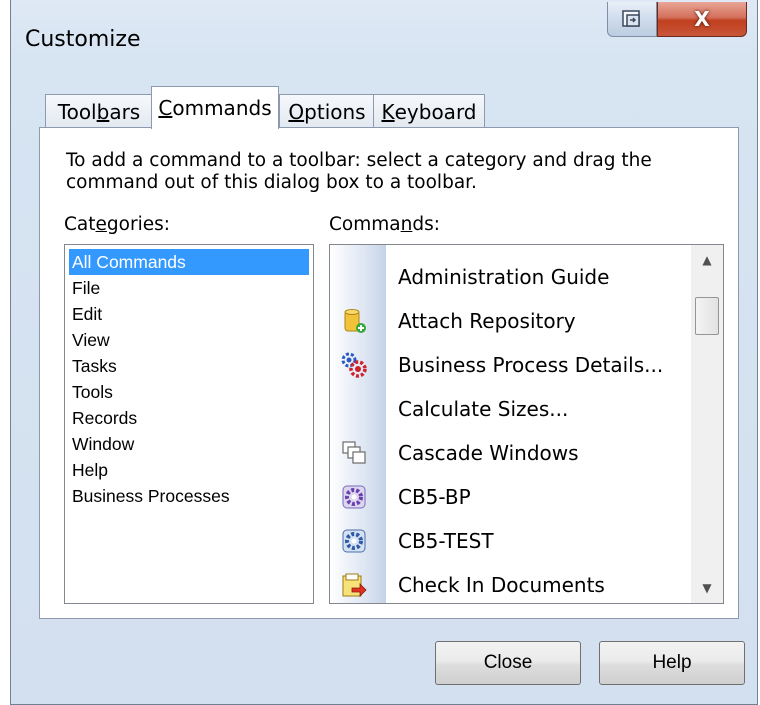 The height and width of the screenshot is (705, 760). I want to click on scroll-down-arrow-icon: ▼, so click(707, 588).